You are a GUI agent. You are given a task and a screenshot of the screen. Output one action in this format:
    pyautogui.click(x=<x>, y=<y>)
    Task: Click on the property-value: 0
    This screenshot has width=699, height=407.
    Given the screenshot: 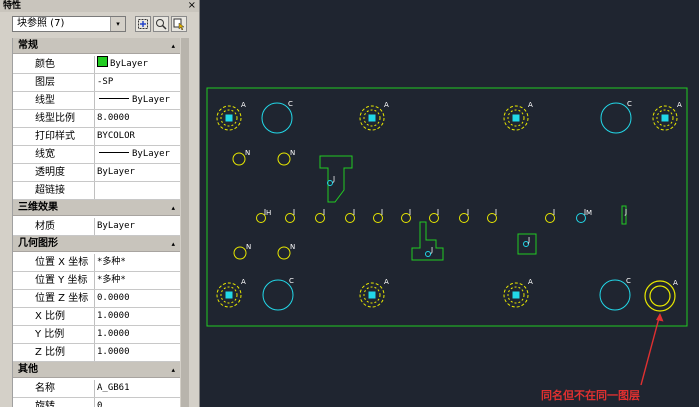 What is the action you would take?
    pyautogui.click(x=138, y=402)
    